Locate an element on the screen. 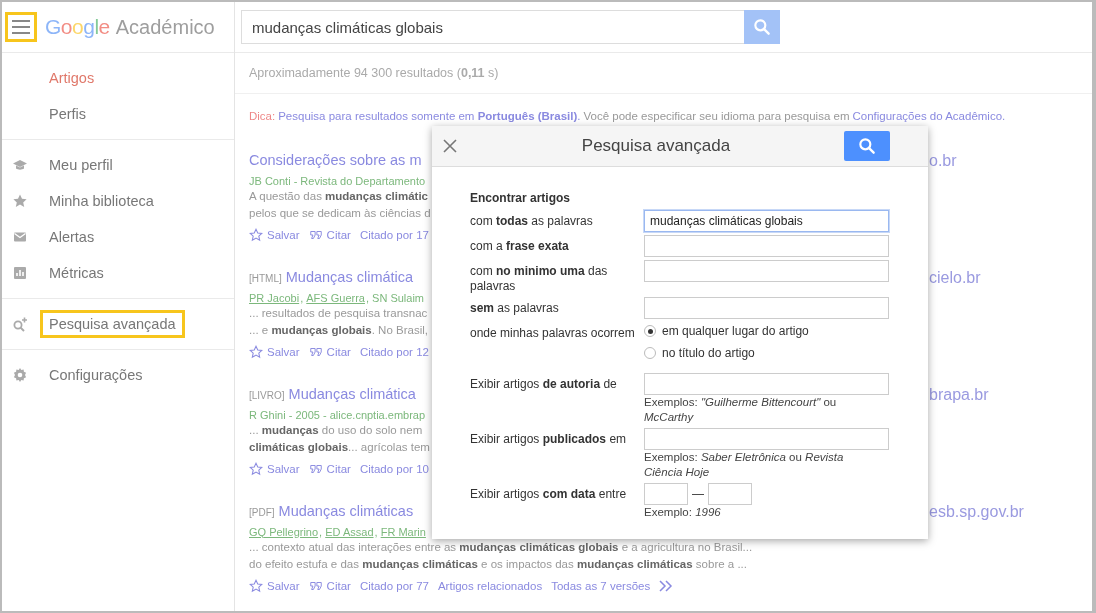  radio-label: no título do artigo is located at coordinates (708, 353).